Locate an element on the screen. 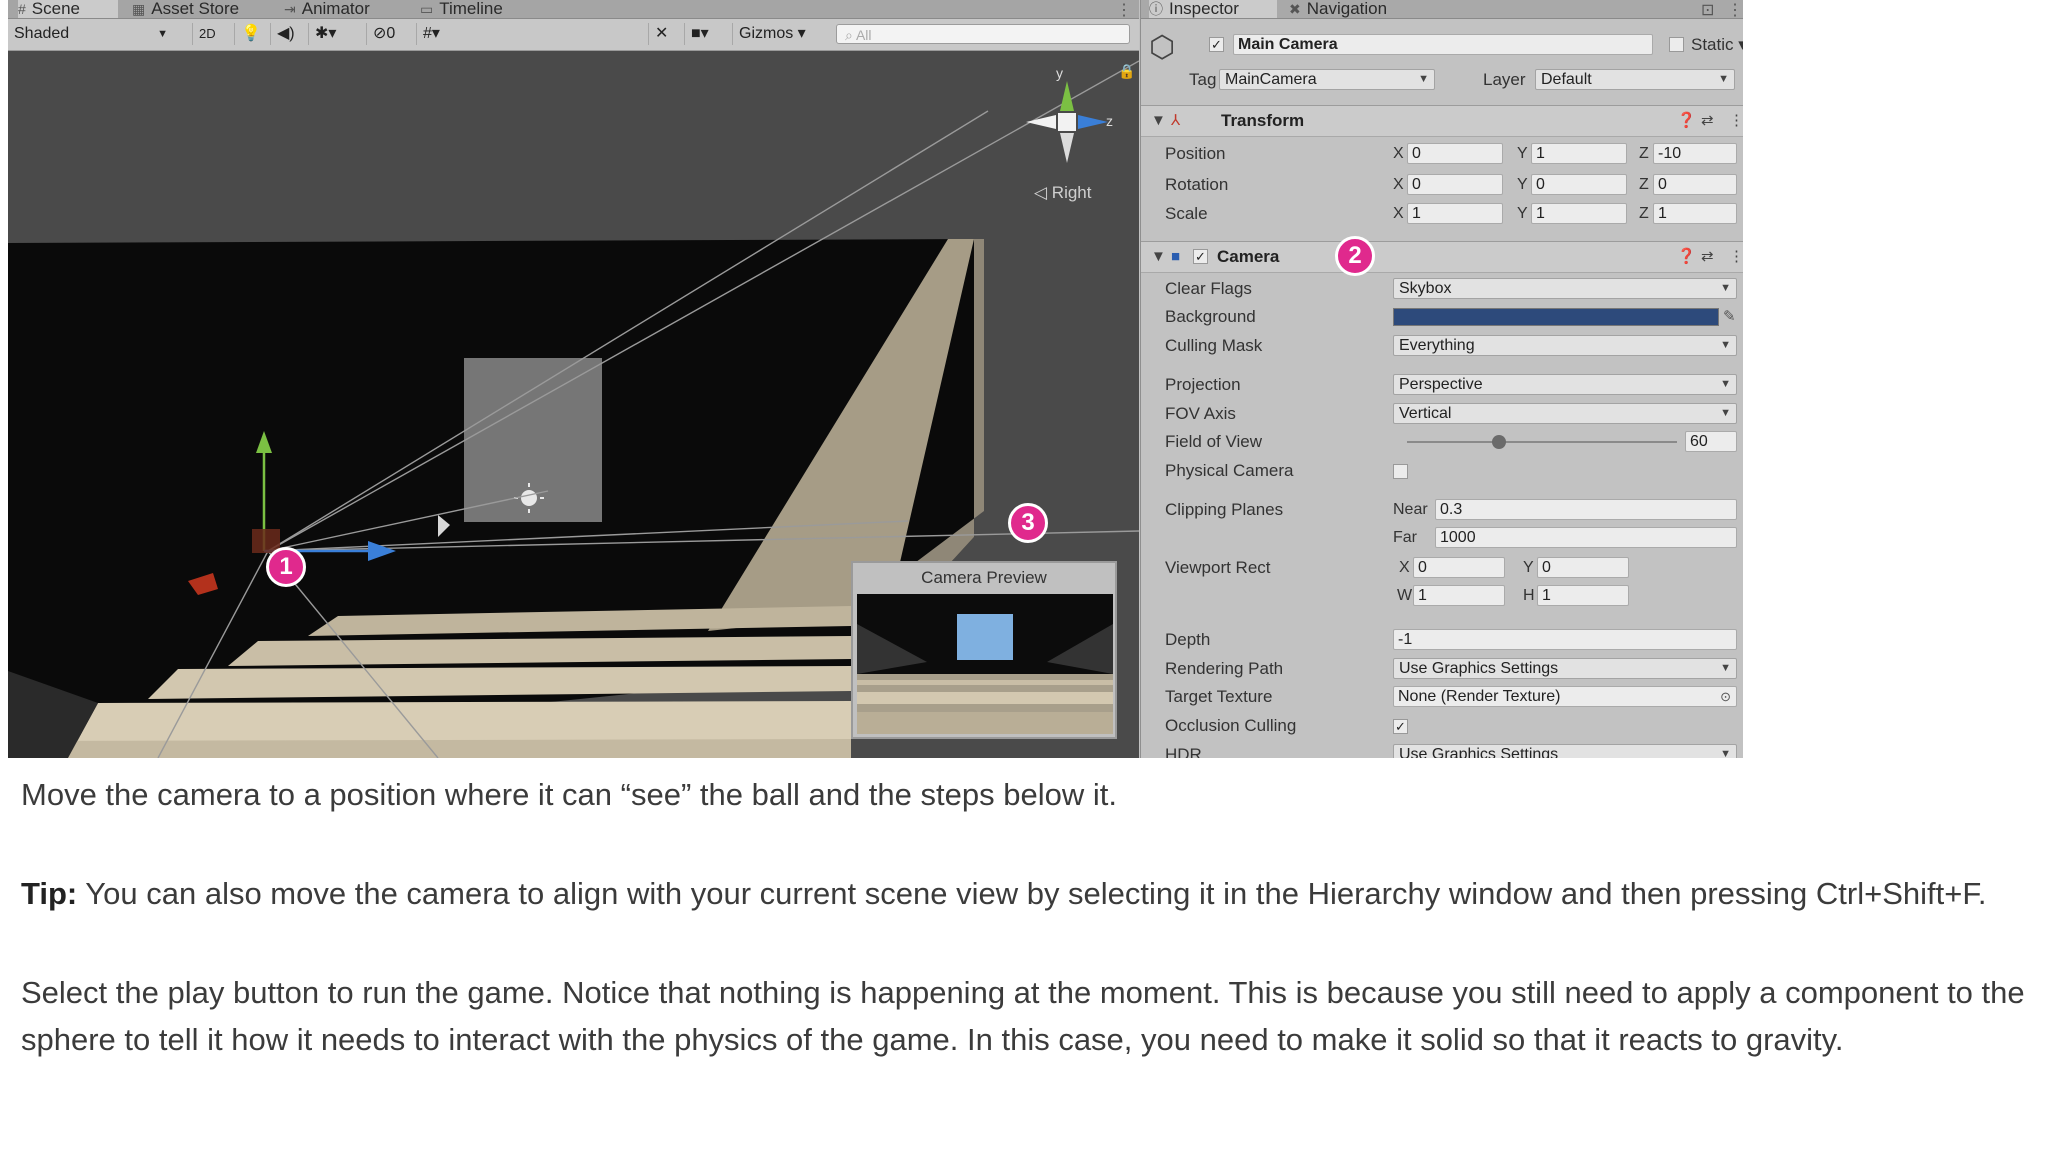 This screenshot has height=1152, width=2048. position-x-field: 0 is located at coordinates (1455, 153).